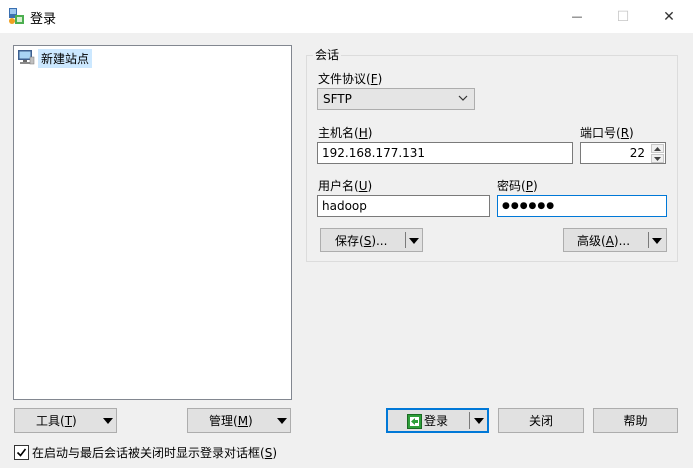  I want to click on port-label: 端口号(R), so click(607, 133).